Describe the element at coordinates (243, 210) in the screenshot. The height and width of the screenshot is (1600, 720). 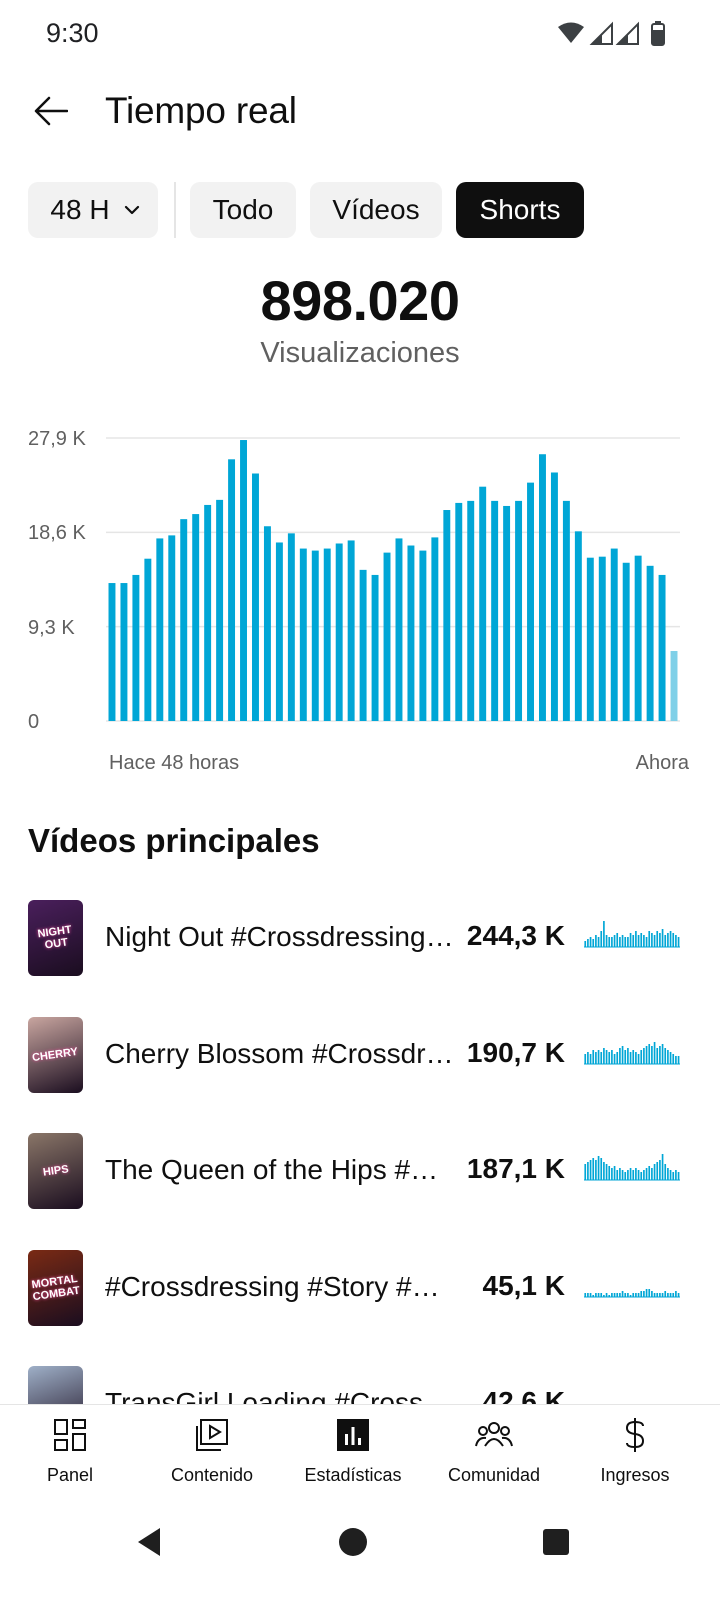
I see `chip-todo: Todo` at that location.